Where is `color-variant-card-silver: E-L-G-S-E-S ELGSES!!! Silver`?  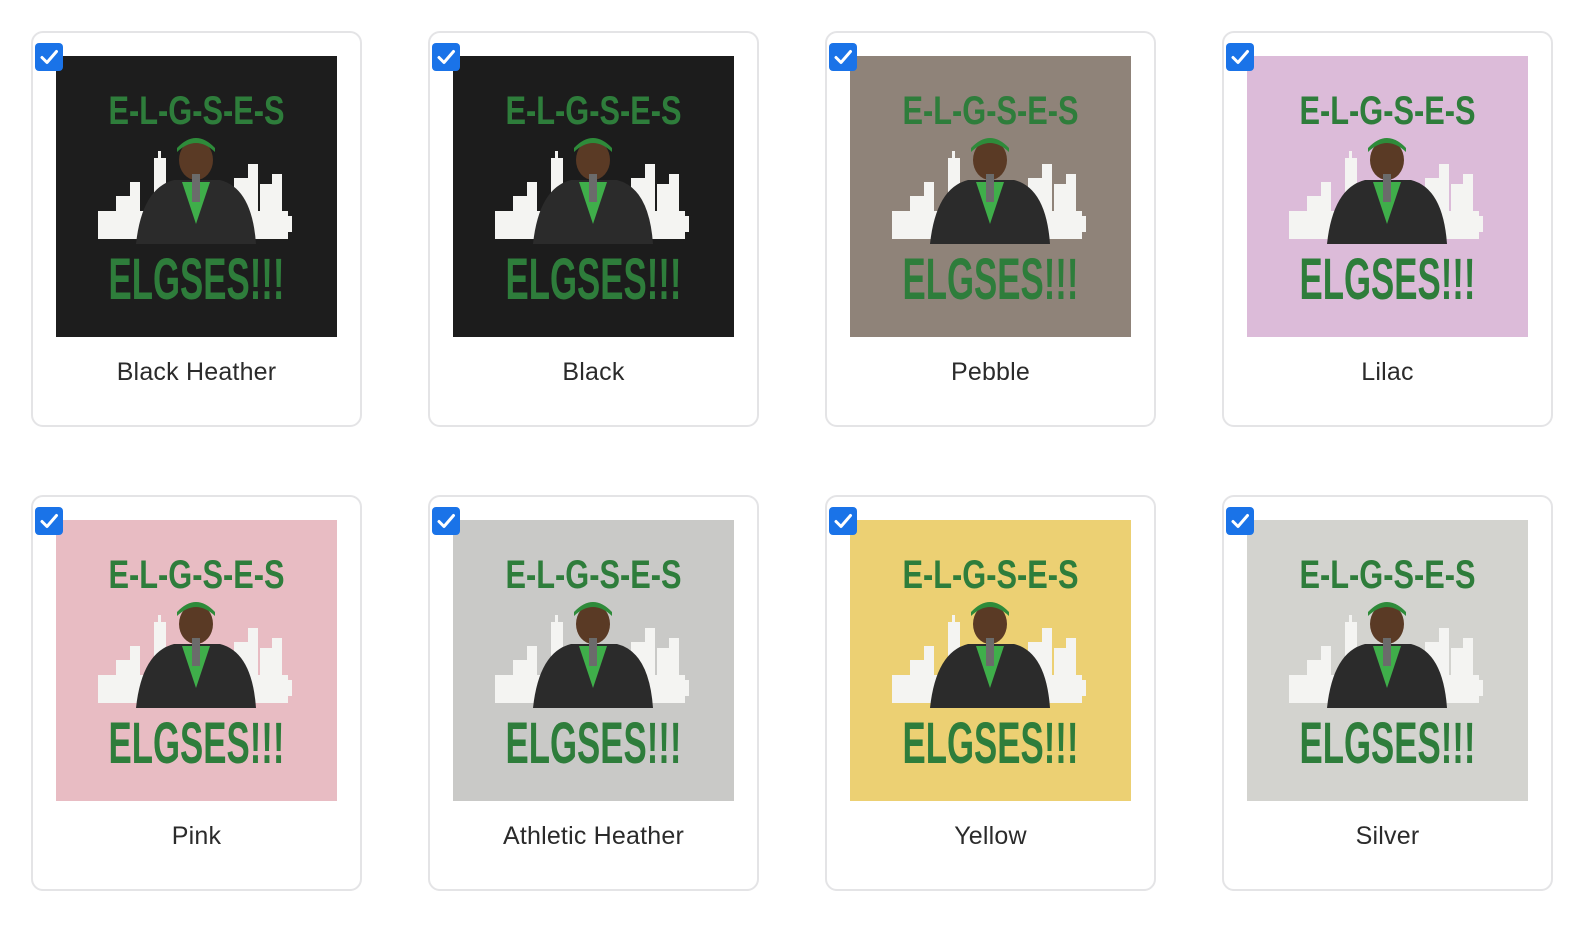 color-variant-card-silver: E-L-G-S-E-S ELGSES!!! Silver is located at coordinates (1387, 693).